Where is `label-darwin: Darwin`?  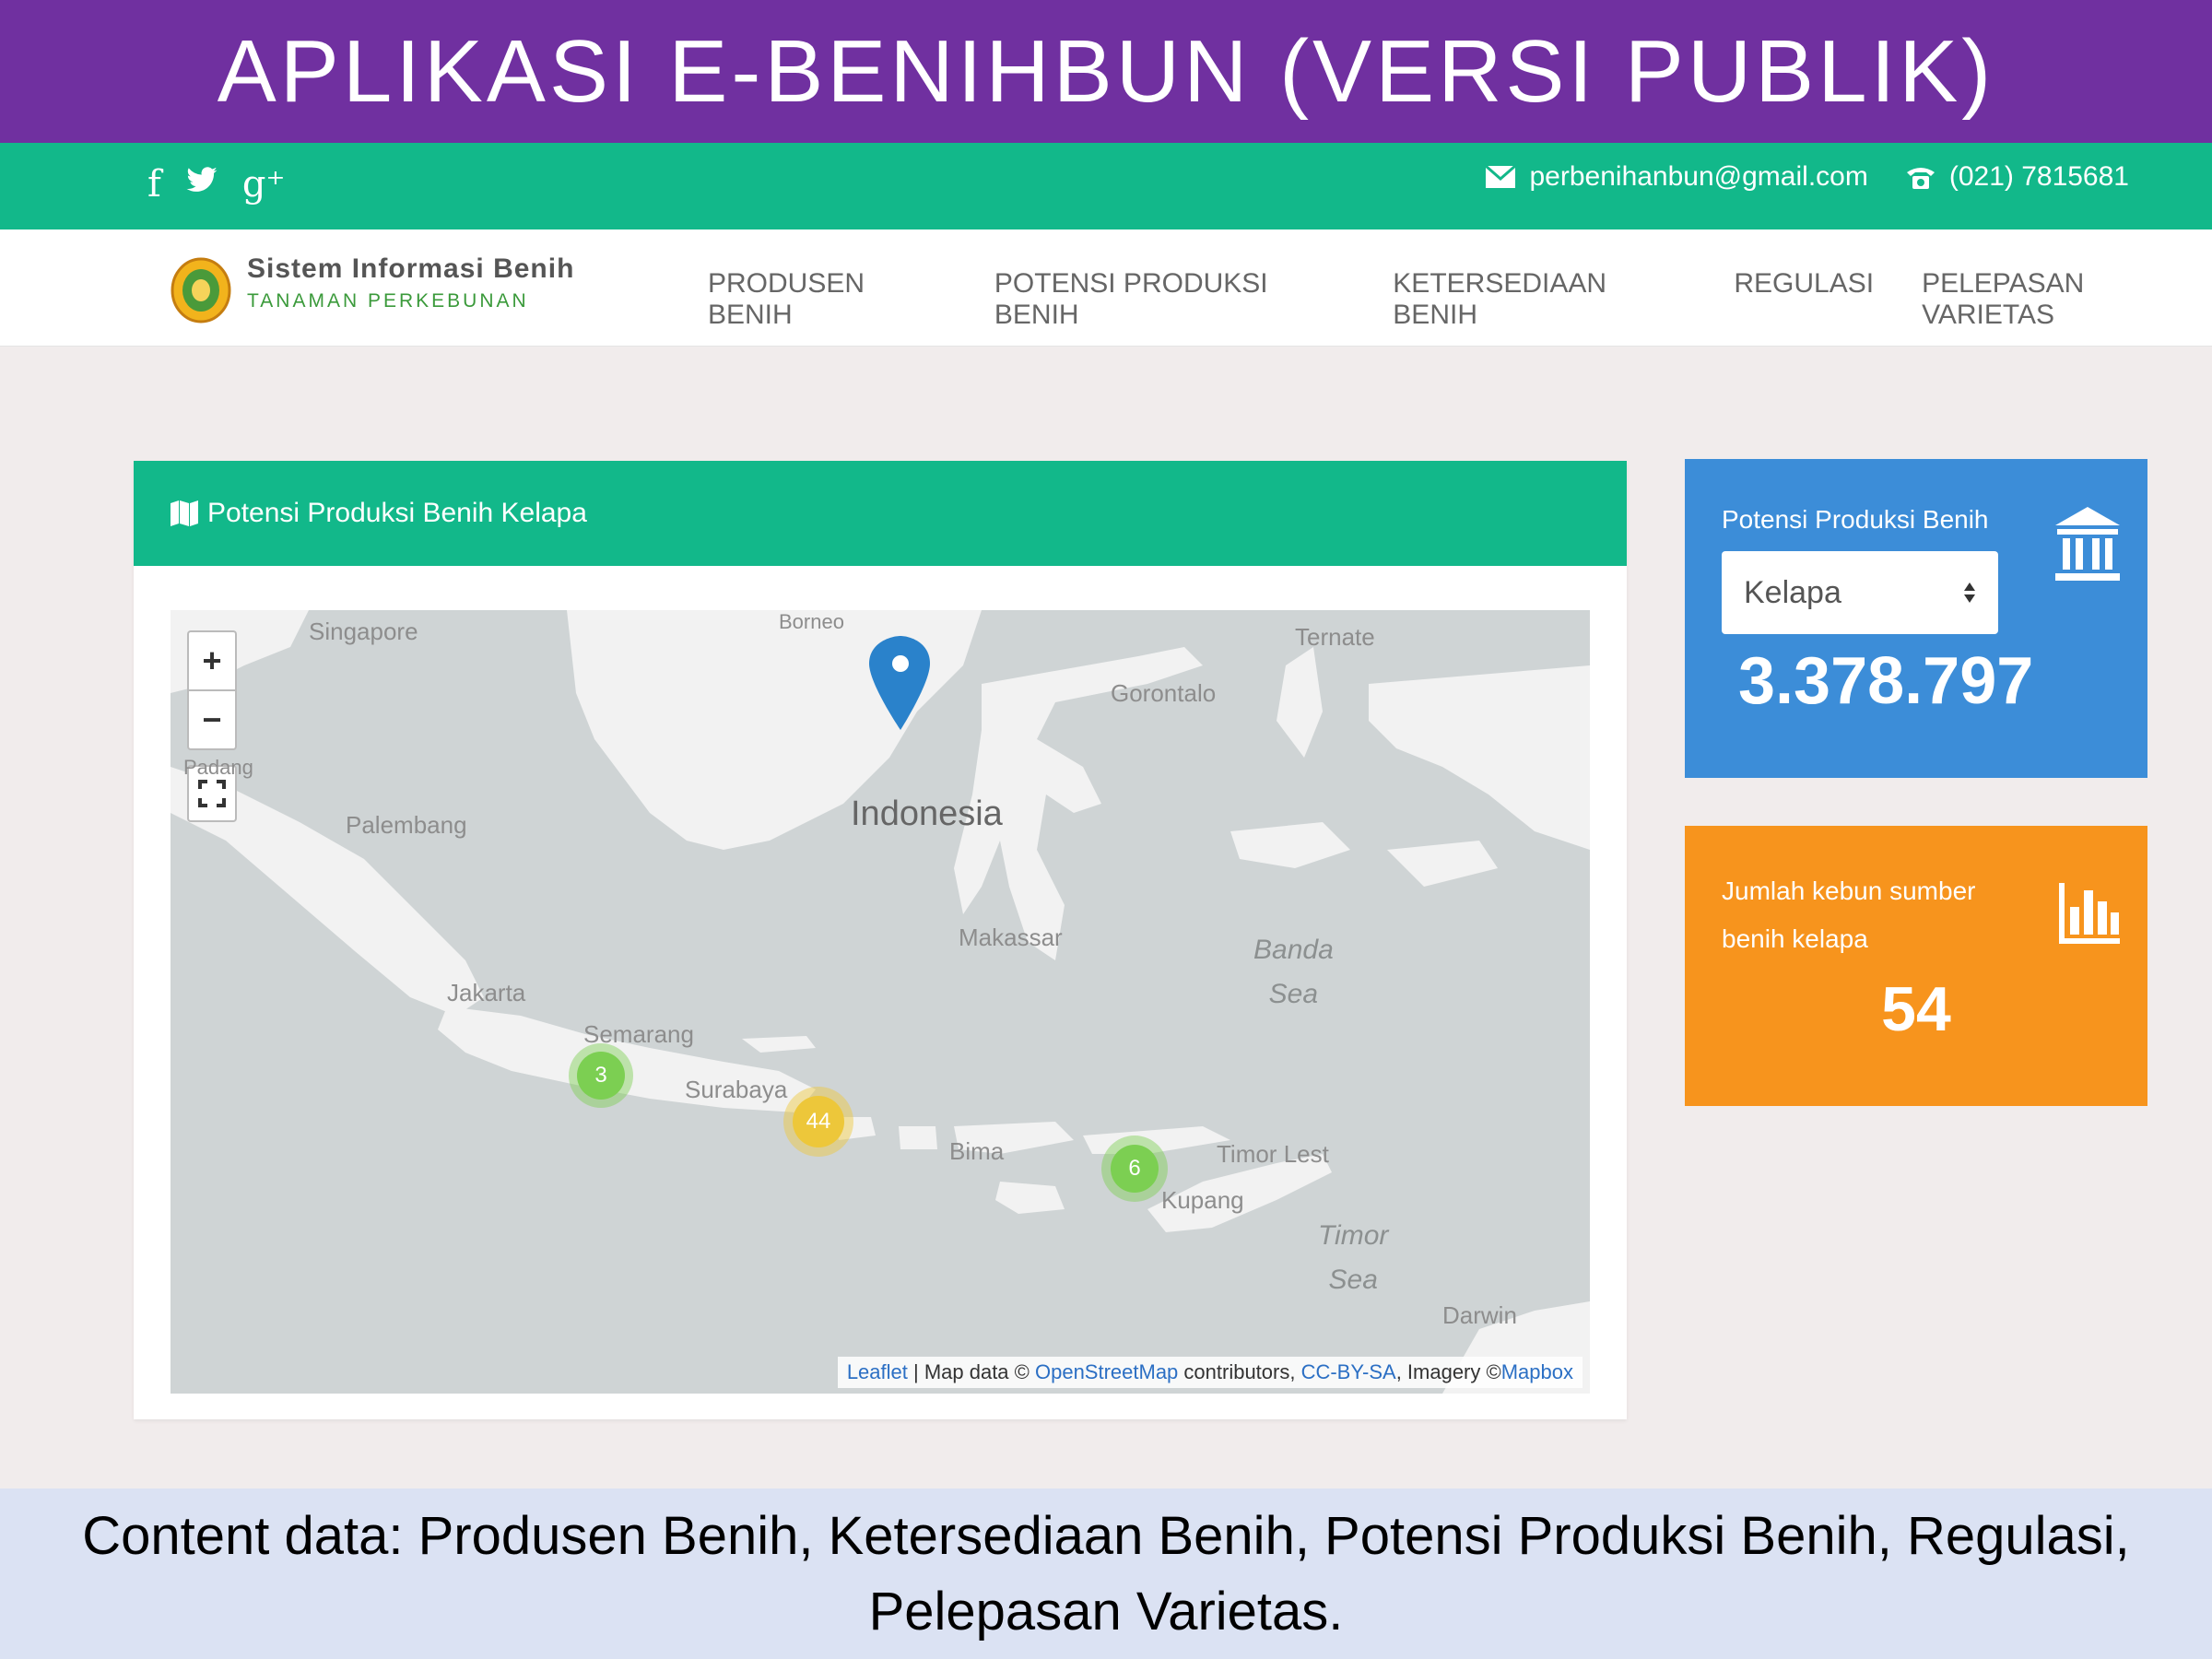 label-darwin: Darwin is located at coordinates (1479, 1315).